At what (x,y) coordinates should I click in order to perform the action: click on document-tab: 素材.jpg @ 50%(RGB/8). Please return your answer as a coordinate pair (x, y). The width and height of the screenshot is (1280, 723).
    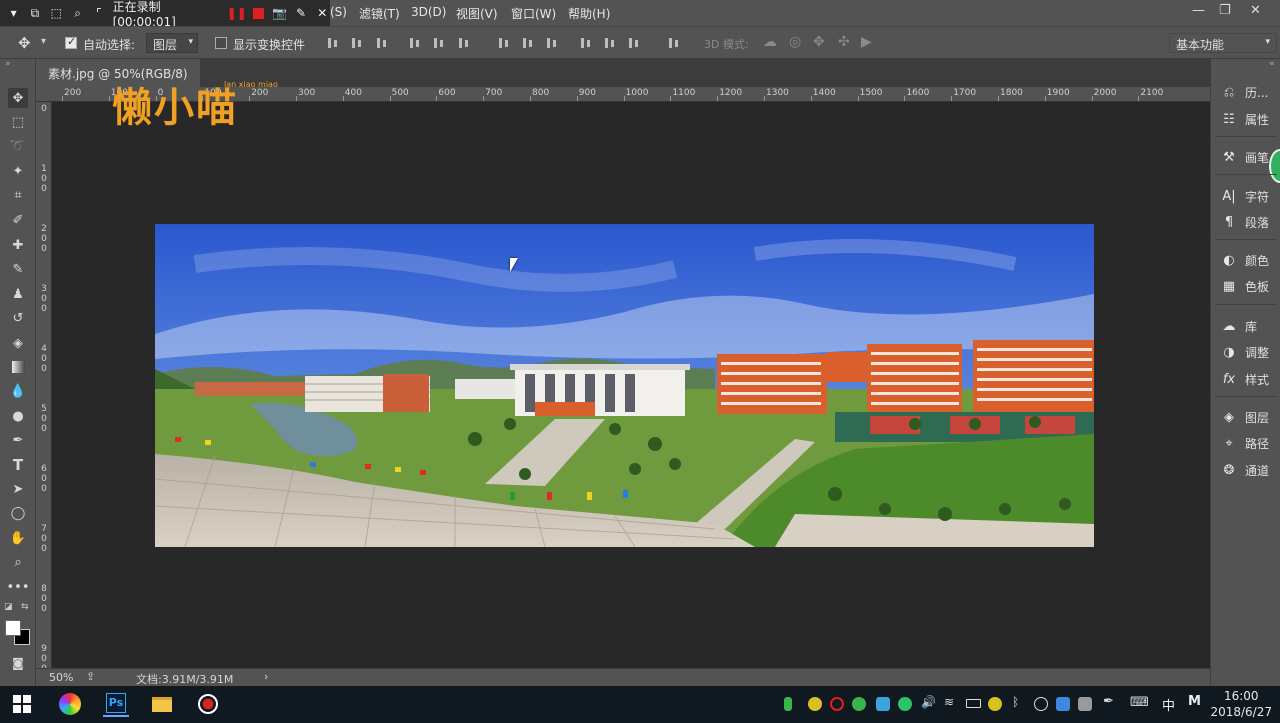
    Looking at the image, I should click on (118, 73).